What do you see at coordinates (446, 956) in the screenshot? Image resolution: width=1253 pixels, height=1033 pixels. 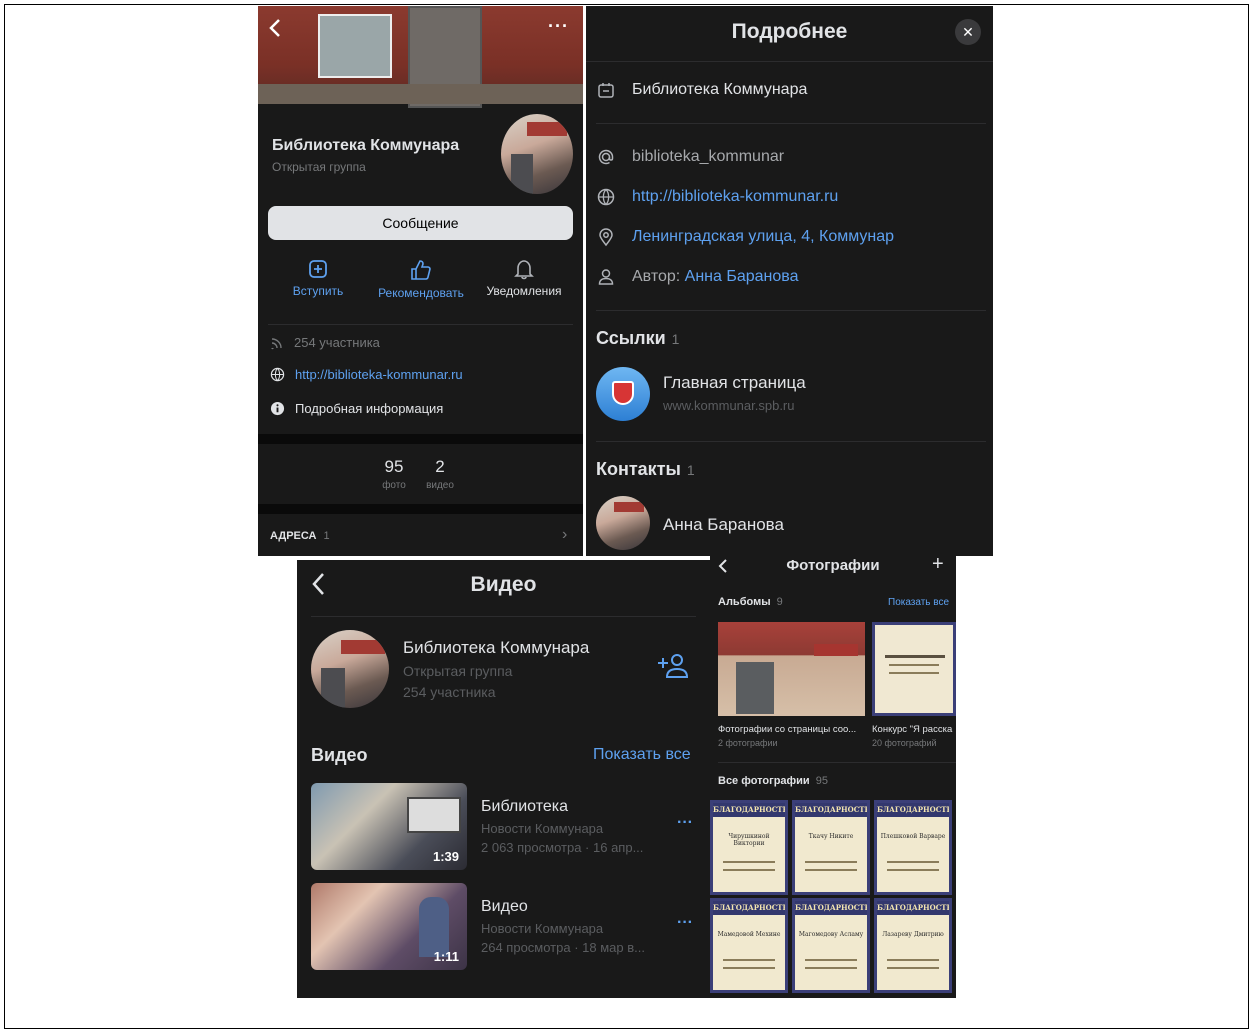 I see `video-duration: 1:11` at bounding box center [446, 956].